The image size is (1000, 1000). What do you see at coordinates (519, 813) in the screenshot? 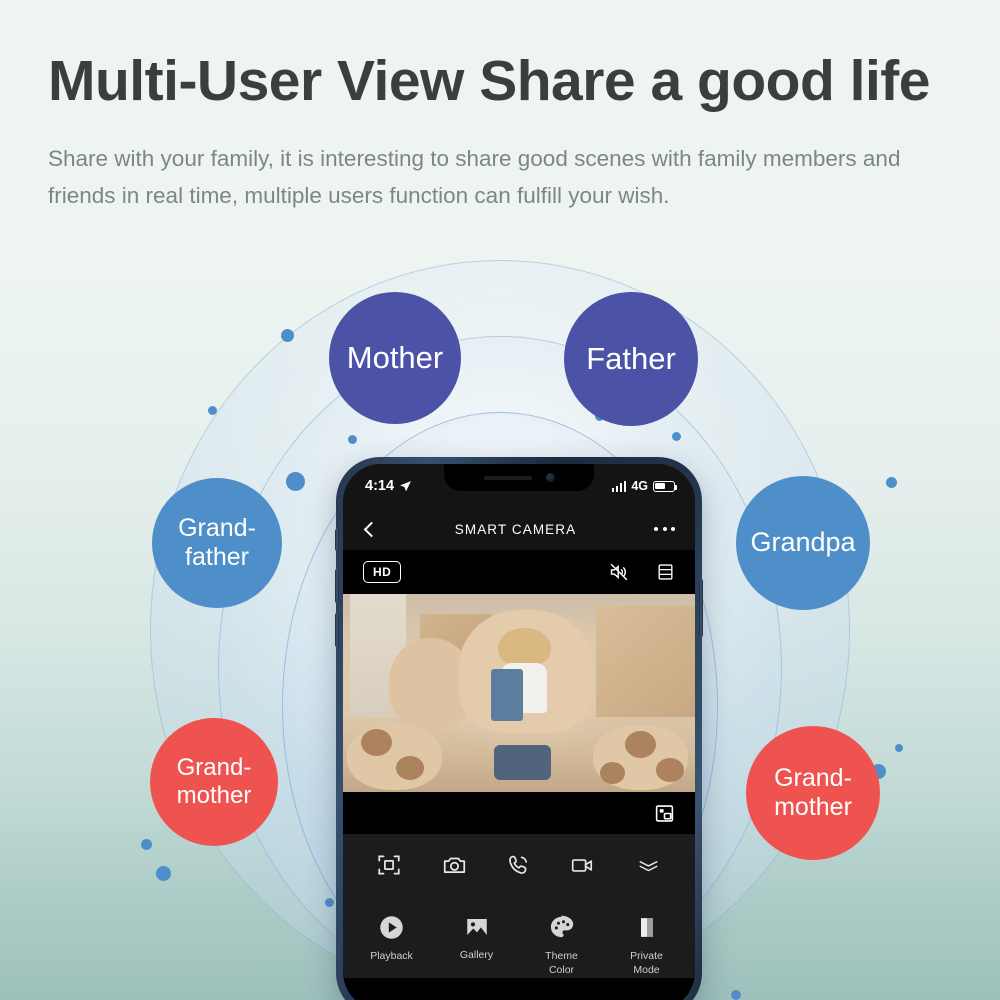
I see `pip-bar` at bounding box center [519, 813].